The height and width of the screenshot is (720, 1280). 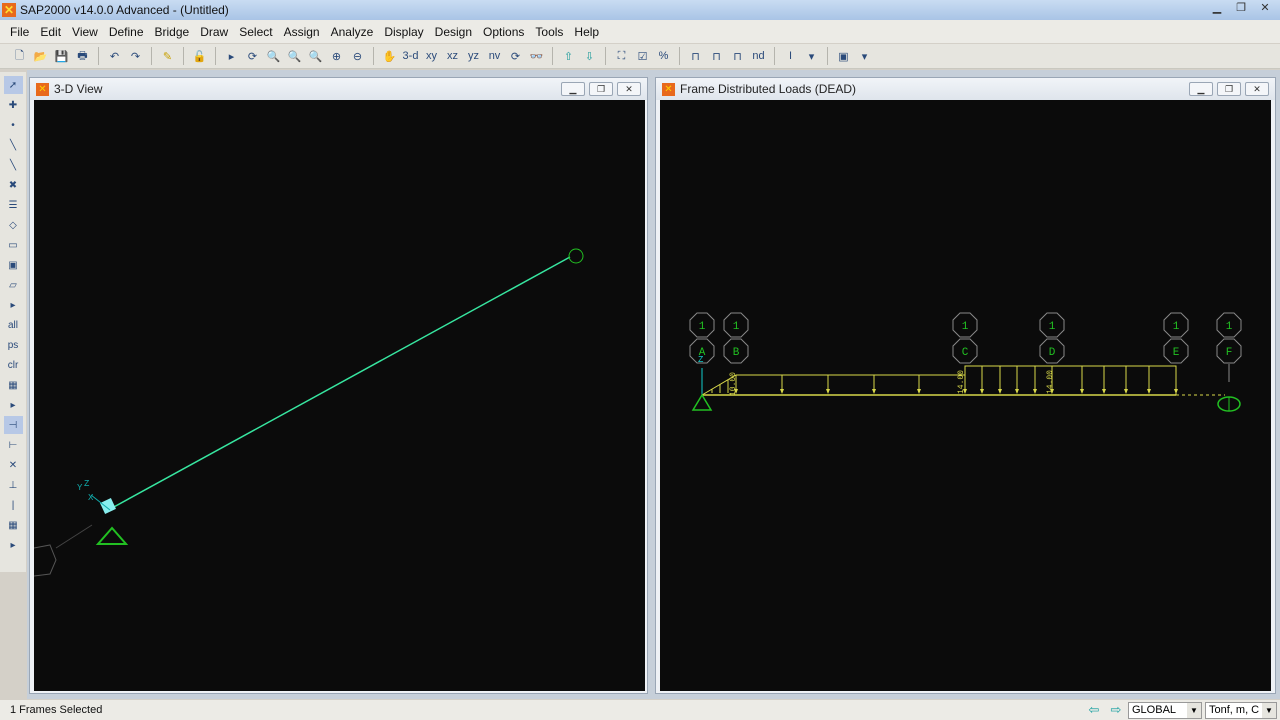 I want to click on clear-selection-button: clr, so click(x=13, y=365).